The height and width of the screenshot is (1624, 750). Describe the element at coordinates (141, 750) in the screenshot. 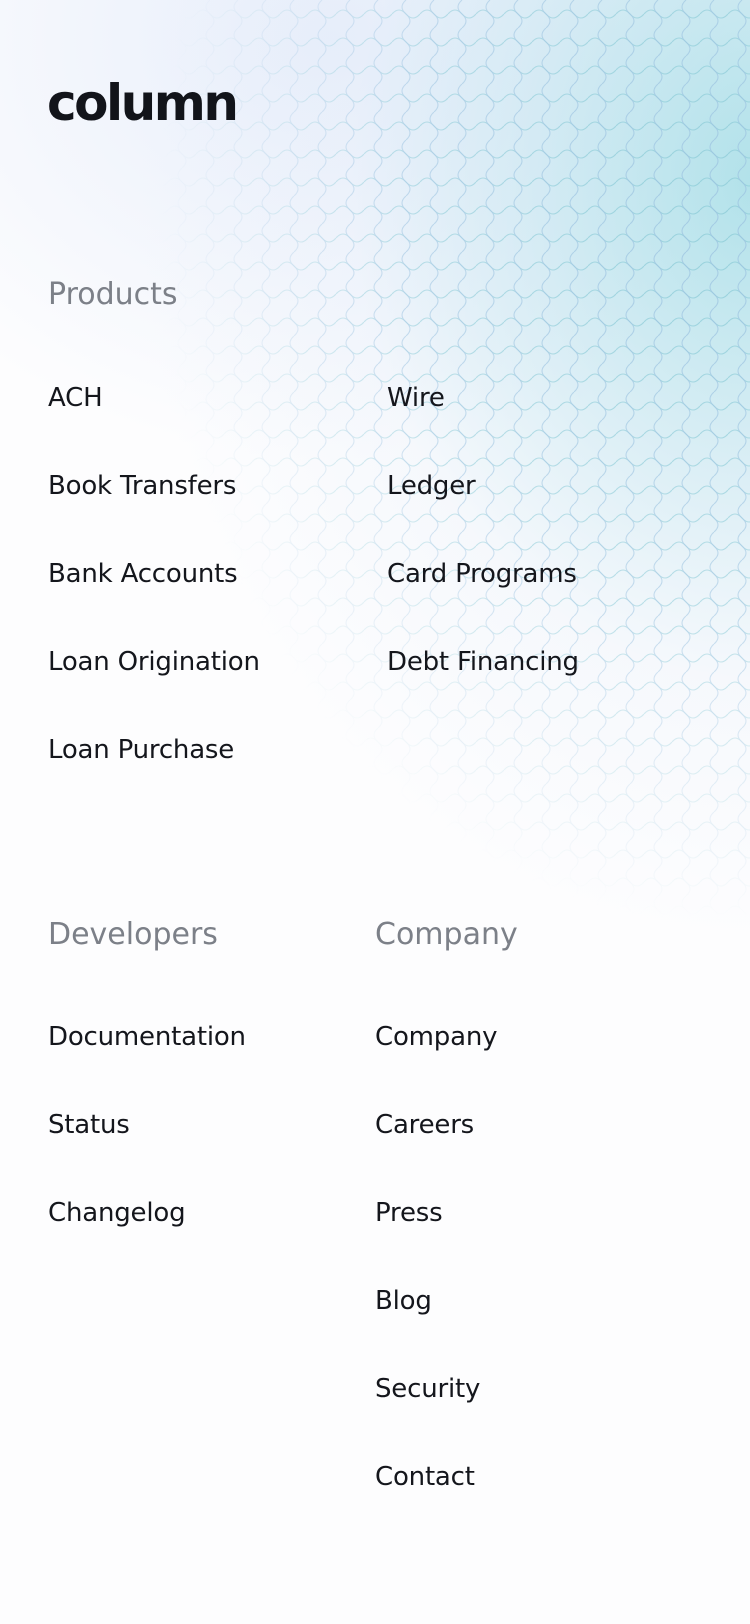

I see `products-link-loan-purchase: Loan Purchase` at that location.